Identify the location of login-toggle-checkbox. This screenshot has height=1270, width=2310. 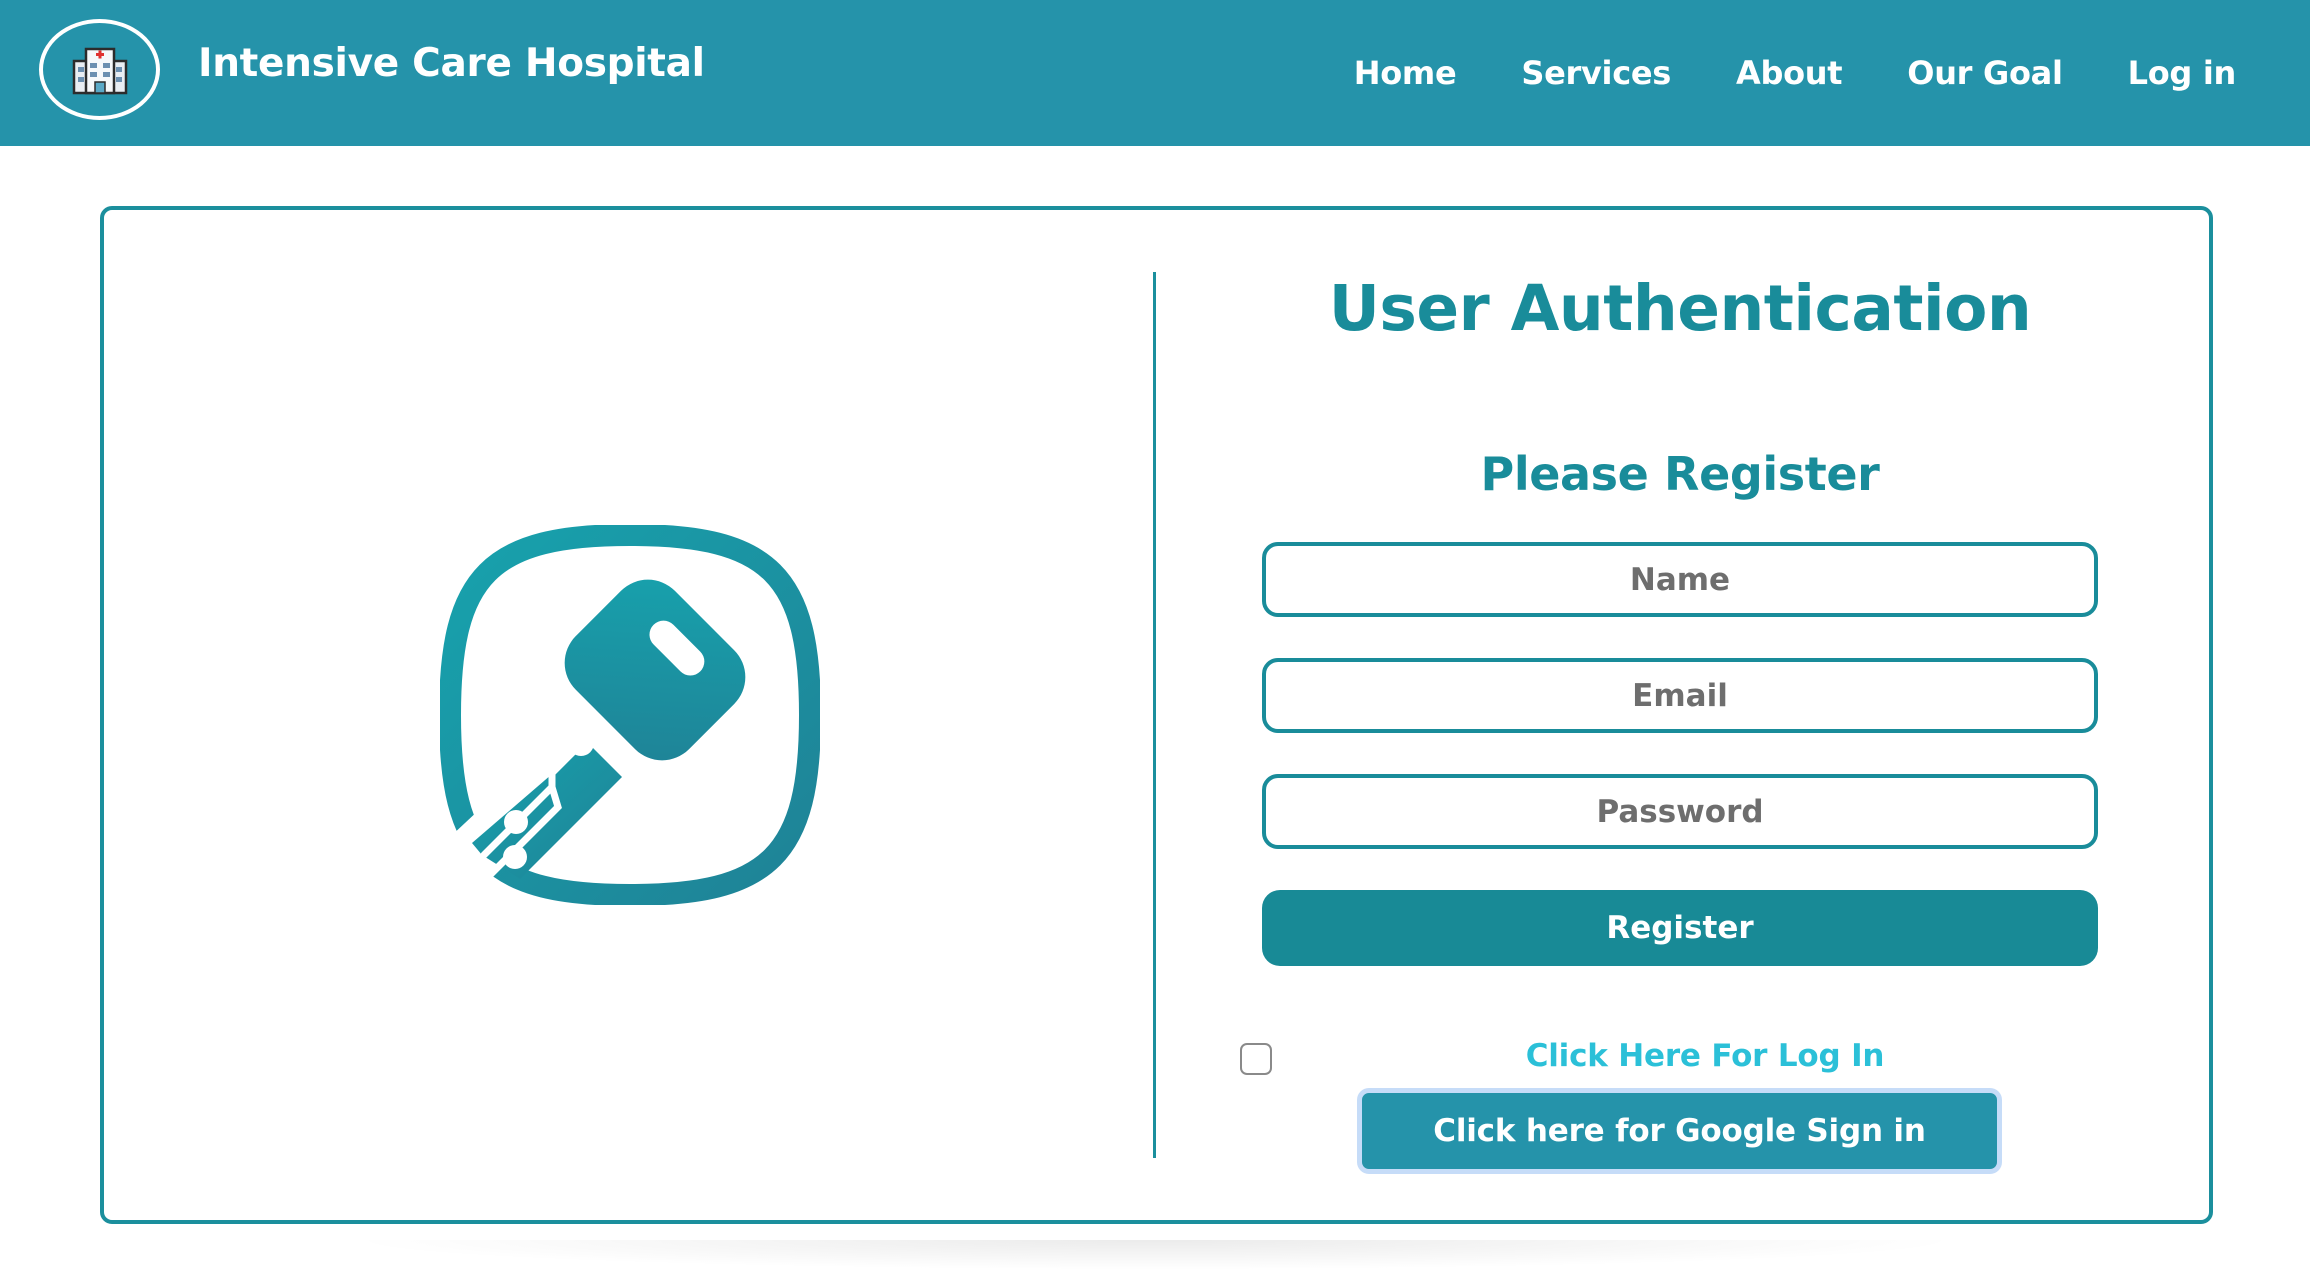
(1256, 1059).